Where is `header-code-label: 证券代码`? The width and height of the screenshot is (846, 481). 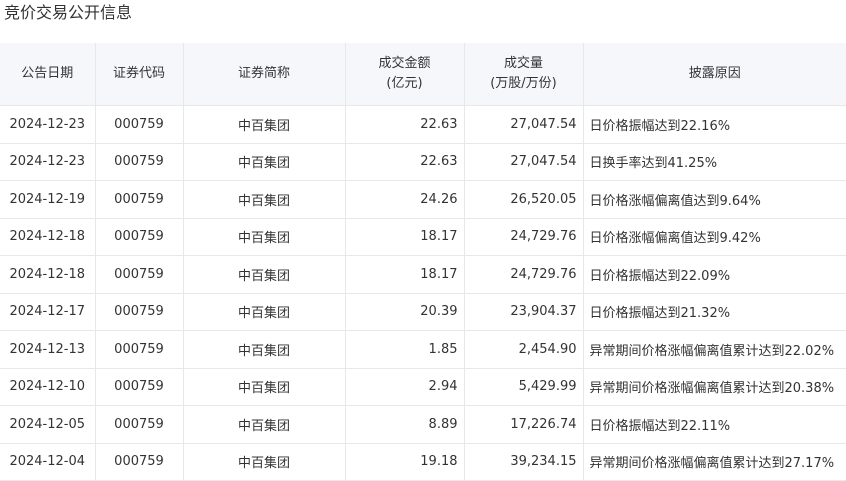
header-code-label: 证券代码 is located at coordinates (138, 73).